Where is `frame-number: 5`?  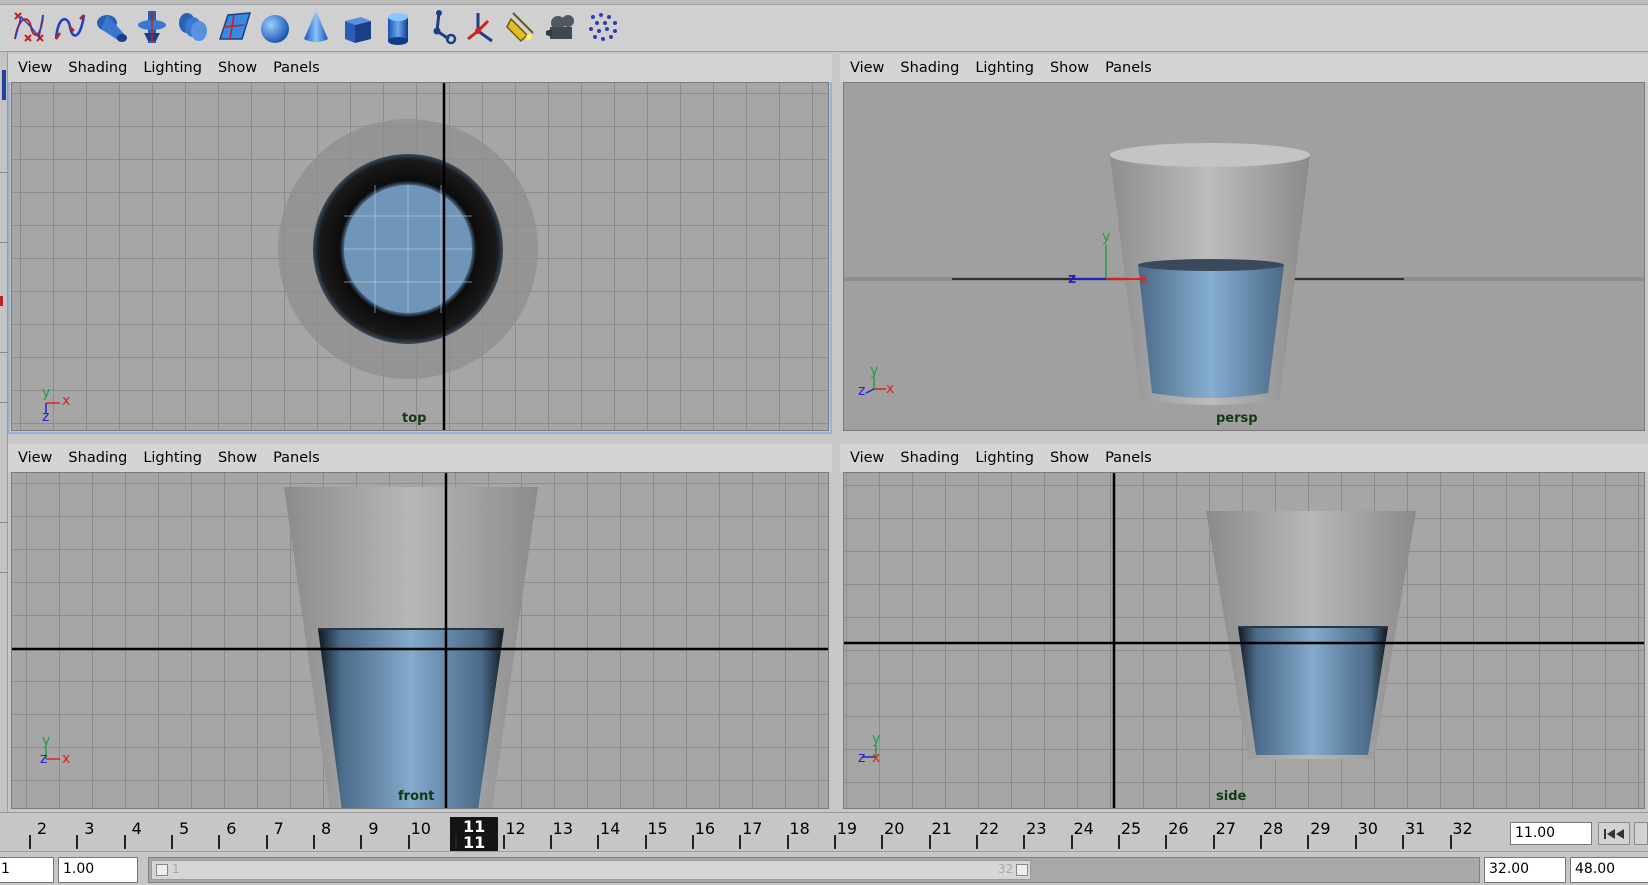 frame-number: 5 is located at coordinates (184, 828).